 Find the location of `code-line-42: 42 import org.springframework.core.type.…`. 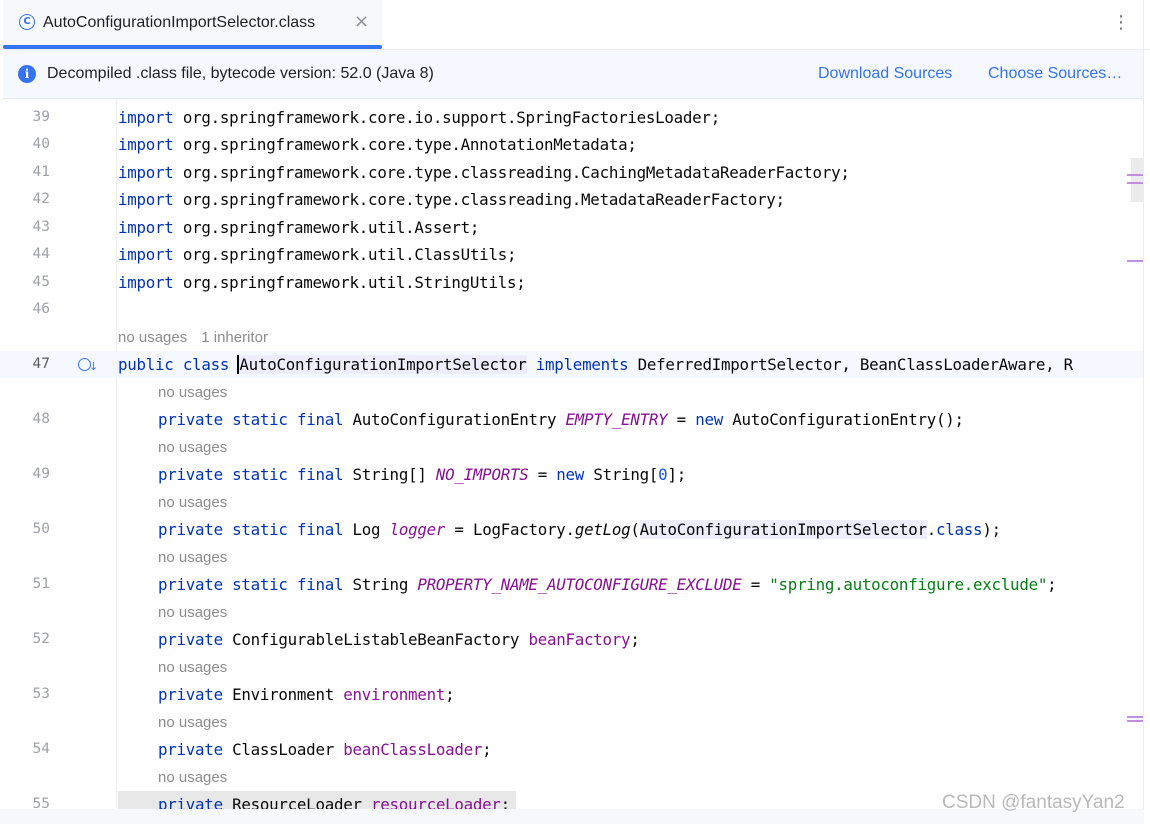

code-line-42: 42 import org.springframework.core.type.… is located at coordinates (572, 199).